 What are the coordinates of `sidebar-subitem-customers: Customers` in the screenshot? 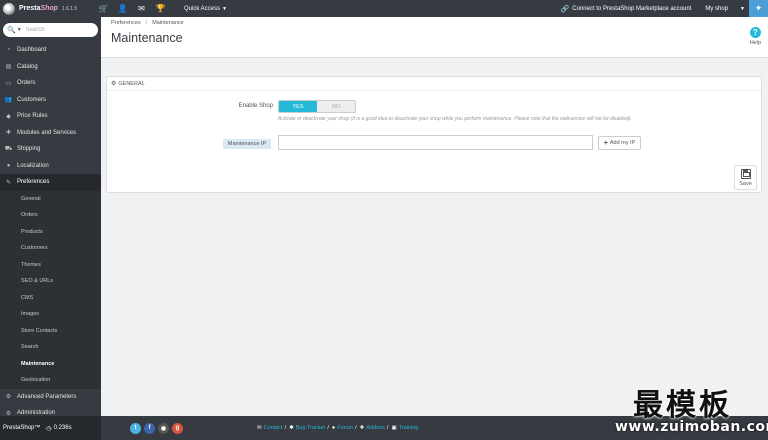 It's located at (50, 248).